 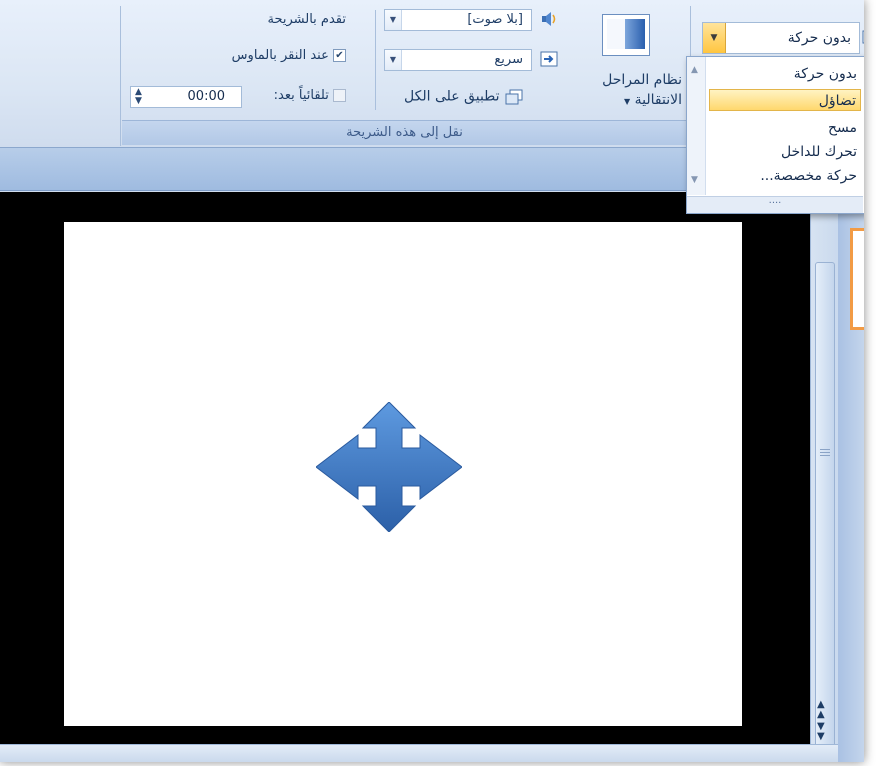 What do you see at coordinates (549, 19) in the screenshot?
I see `sound-icon` at bounding box center [549, 19].